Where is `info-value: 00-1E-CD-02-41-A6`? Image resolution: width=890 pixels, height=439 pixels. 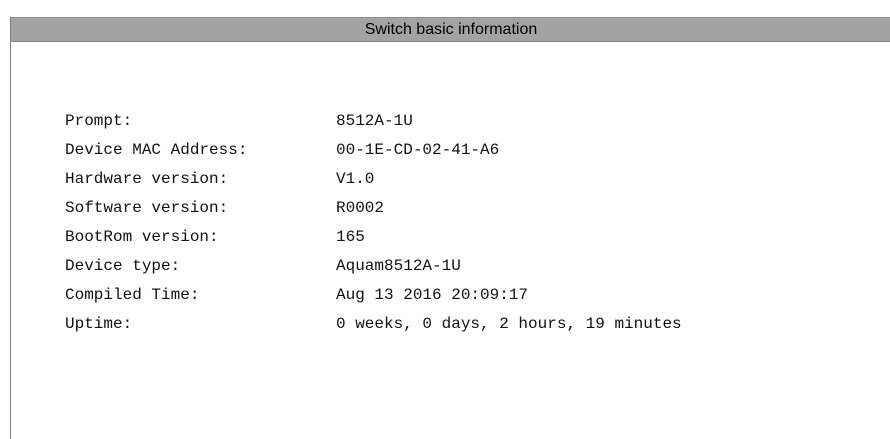
info-value: 00-1E-CD-02-41-A6 is located at coordinates (418, 150).